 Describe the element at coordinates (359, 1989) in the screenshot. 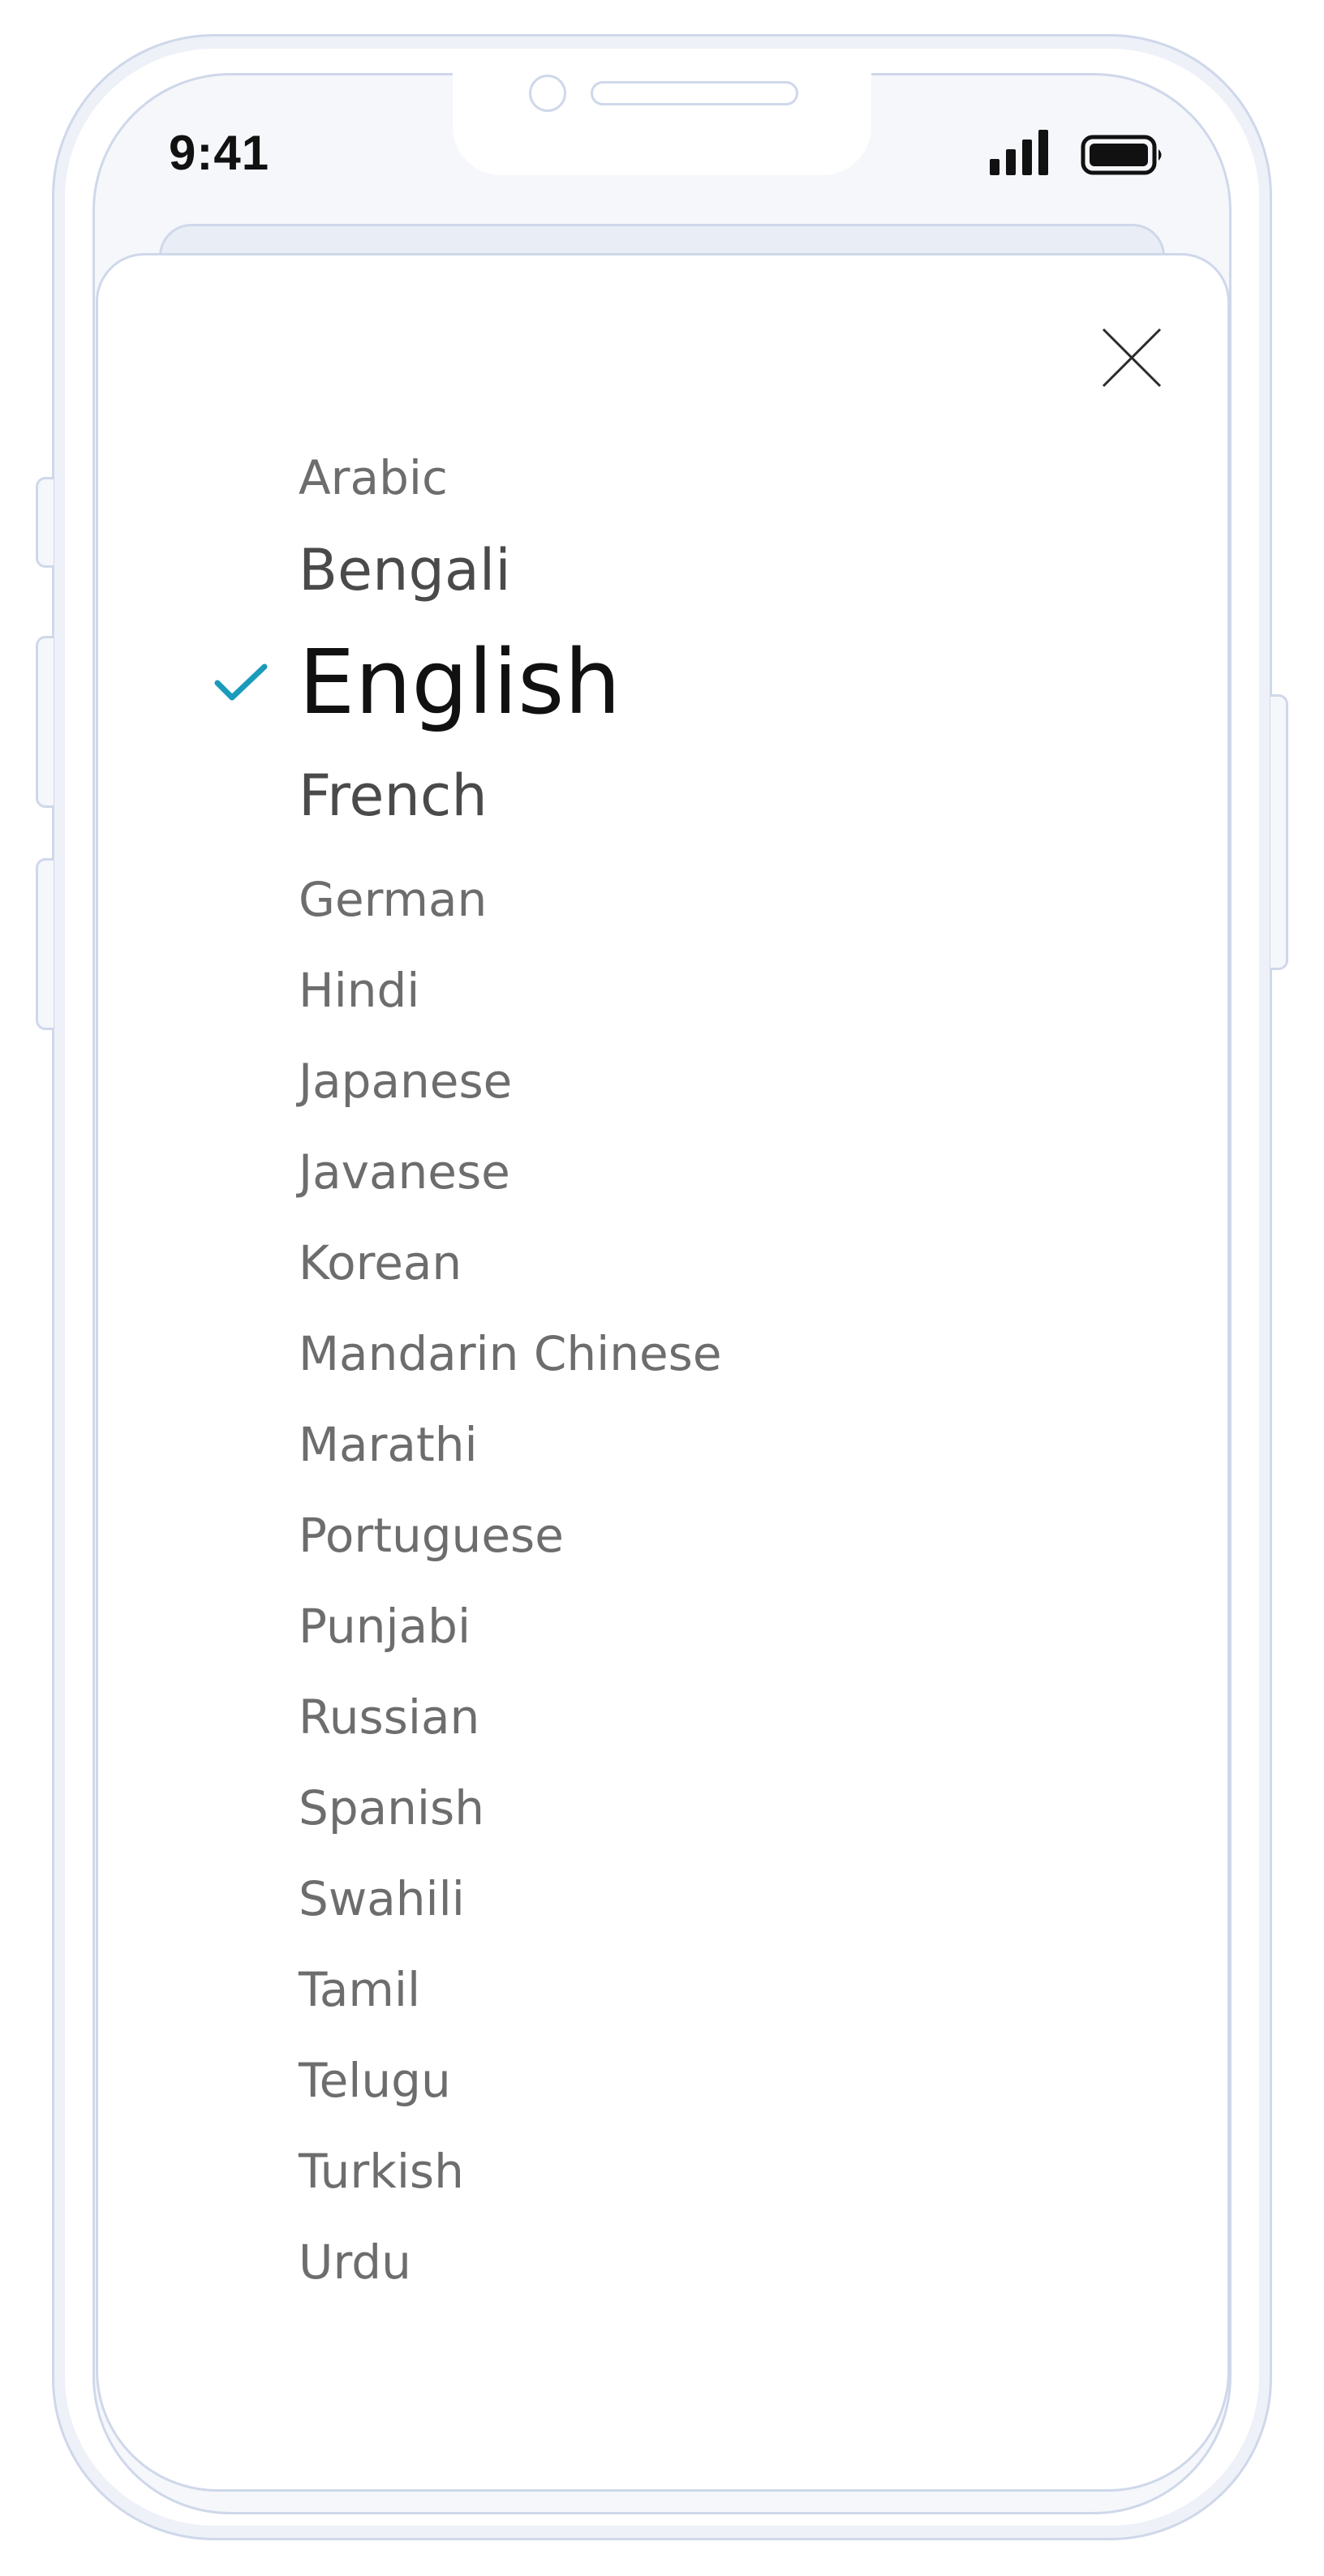

I see `language-option-tamil: Tamil` at that location.